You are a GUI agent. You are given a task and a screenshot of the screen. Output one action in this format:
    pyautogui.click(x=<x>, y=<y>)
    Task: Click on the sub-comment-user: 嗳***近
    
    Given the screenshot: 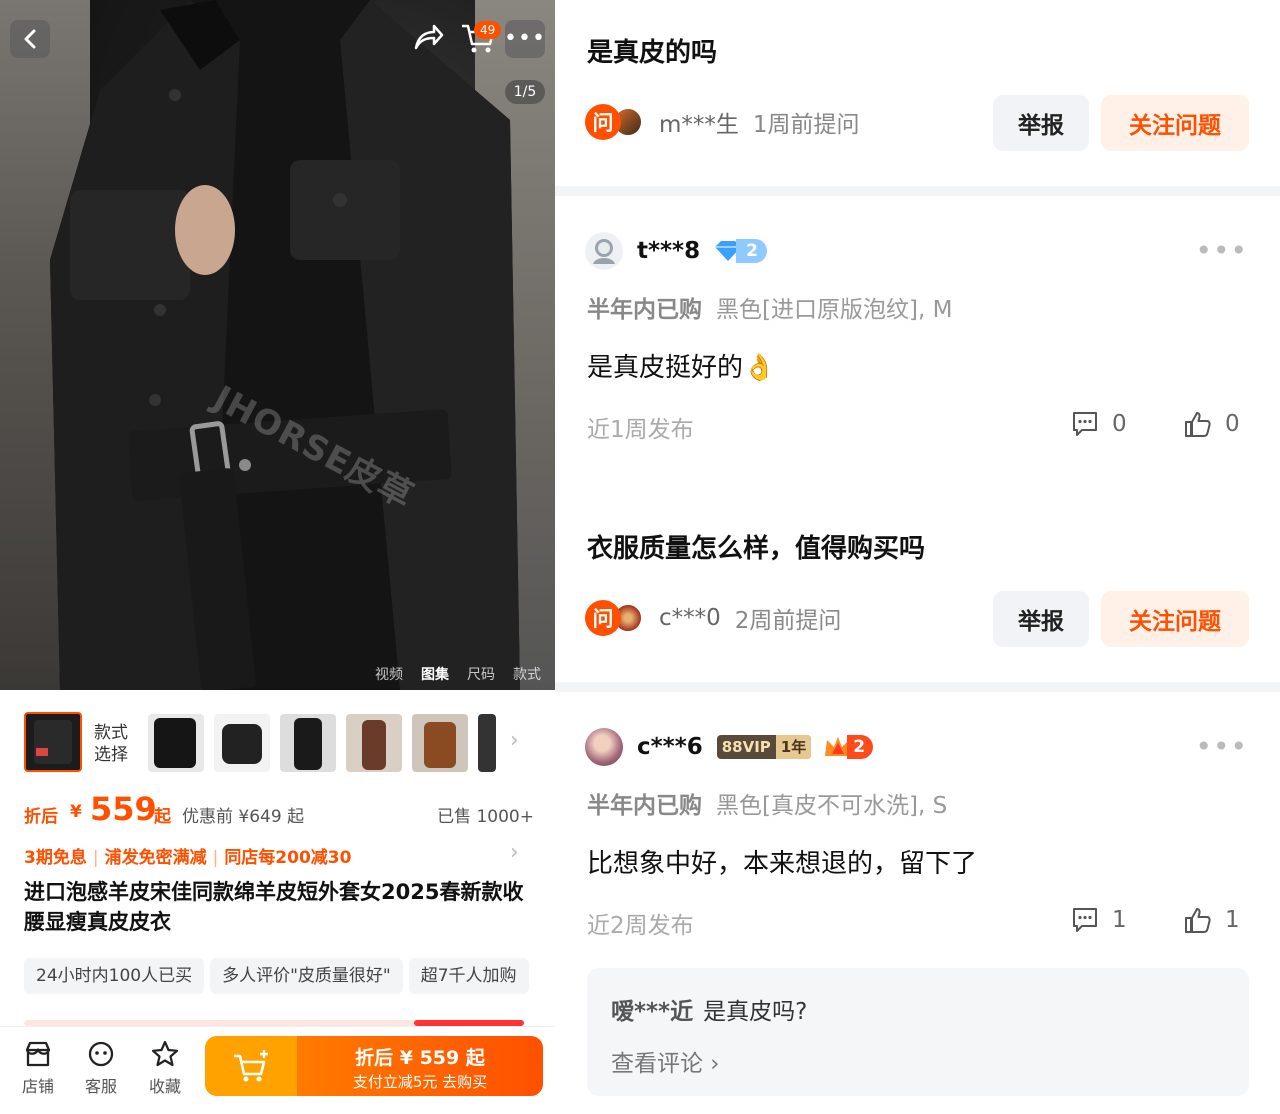 What is the action you would take?
    pyautogui.click(x=652, y=1012)
    